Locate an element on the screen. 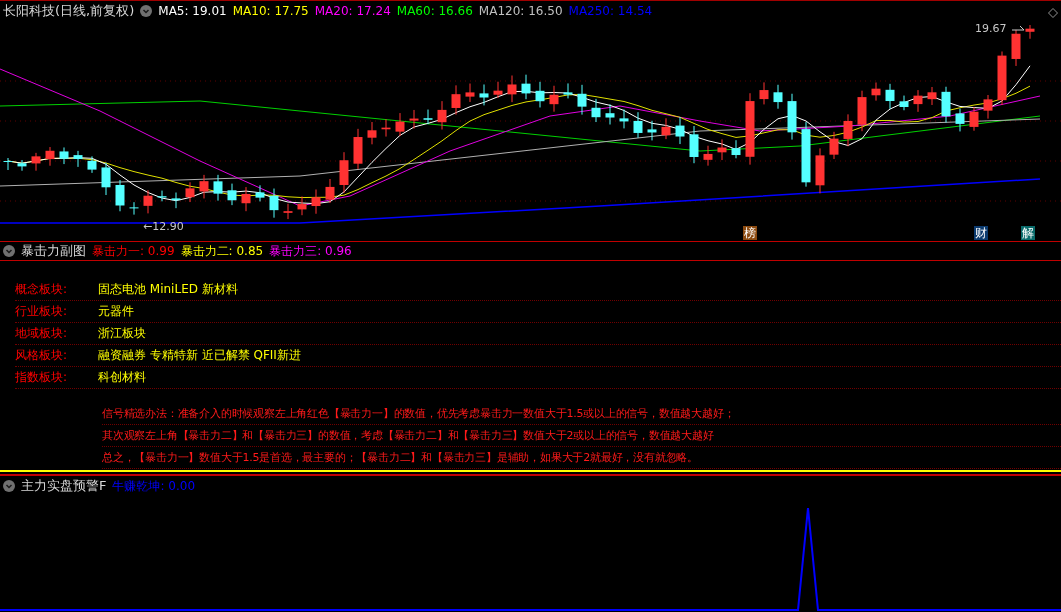  moving-average-value: MA120: 16.50 is located at coordinates (520, 11).